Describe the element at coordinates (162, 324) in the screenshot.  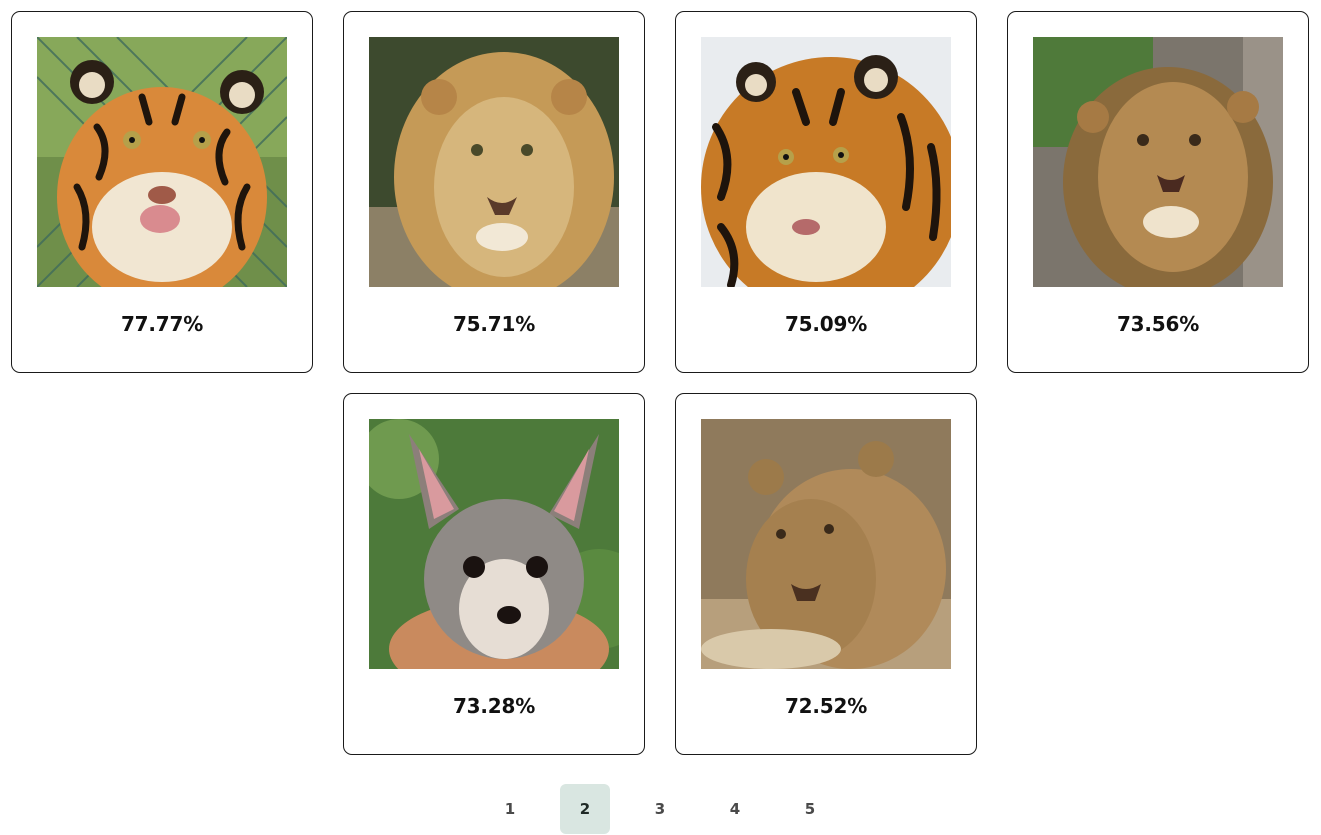
I see `match-score: 77.77%` at that location.